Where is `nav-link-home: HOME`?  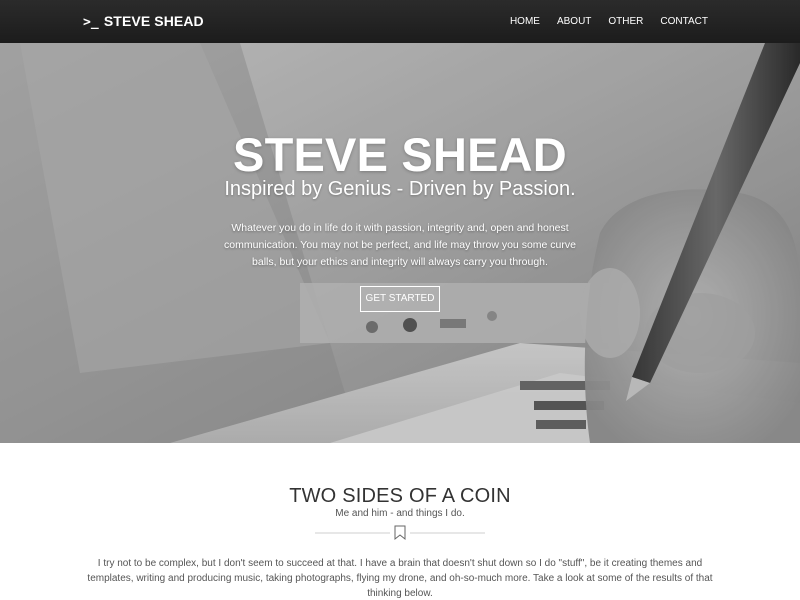 nav-link-home: HOME is located at coordinates (525, 21).